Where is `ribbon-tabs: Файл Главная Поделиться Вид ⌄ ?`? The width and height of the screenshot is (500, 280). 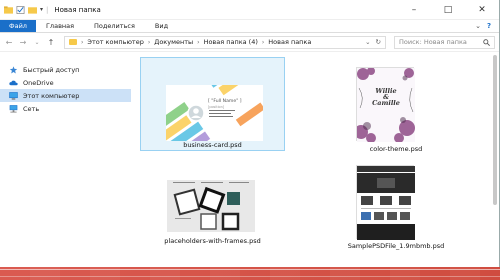 ribbon-tabs: Файл Главная Поделиться Вид ⌄ ? is located at coordinates (249, 26).